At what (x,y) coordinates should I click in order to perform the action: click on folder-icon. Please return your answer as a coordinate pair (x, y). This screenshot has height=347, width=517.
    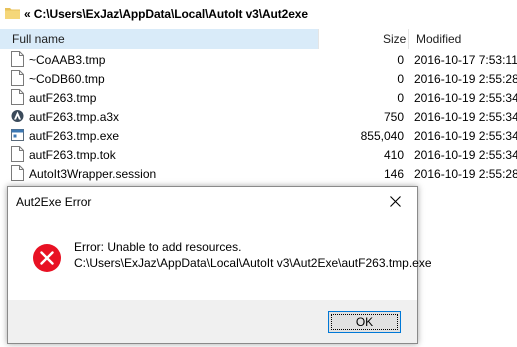
    Looking at the image, I should click on (12, 13).